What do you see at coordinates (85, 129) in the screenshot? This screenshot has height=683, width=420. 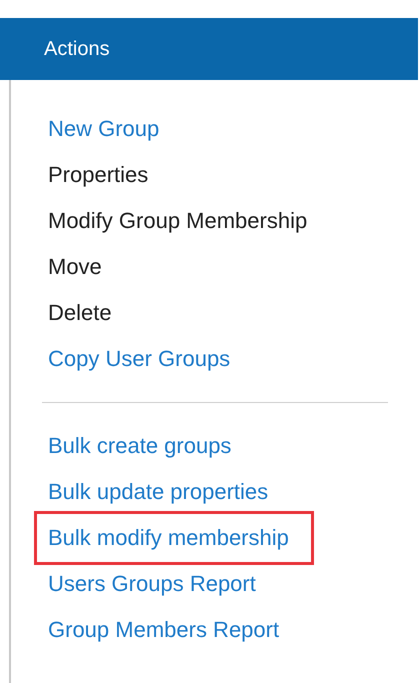 I see `action-link: New Group` at bounding box center [85, 129].